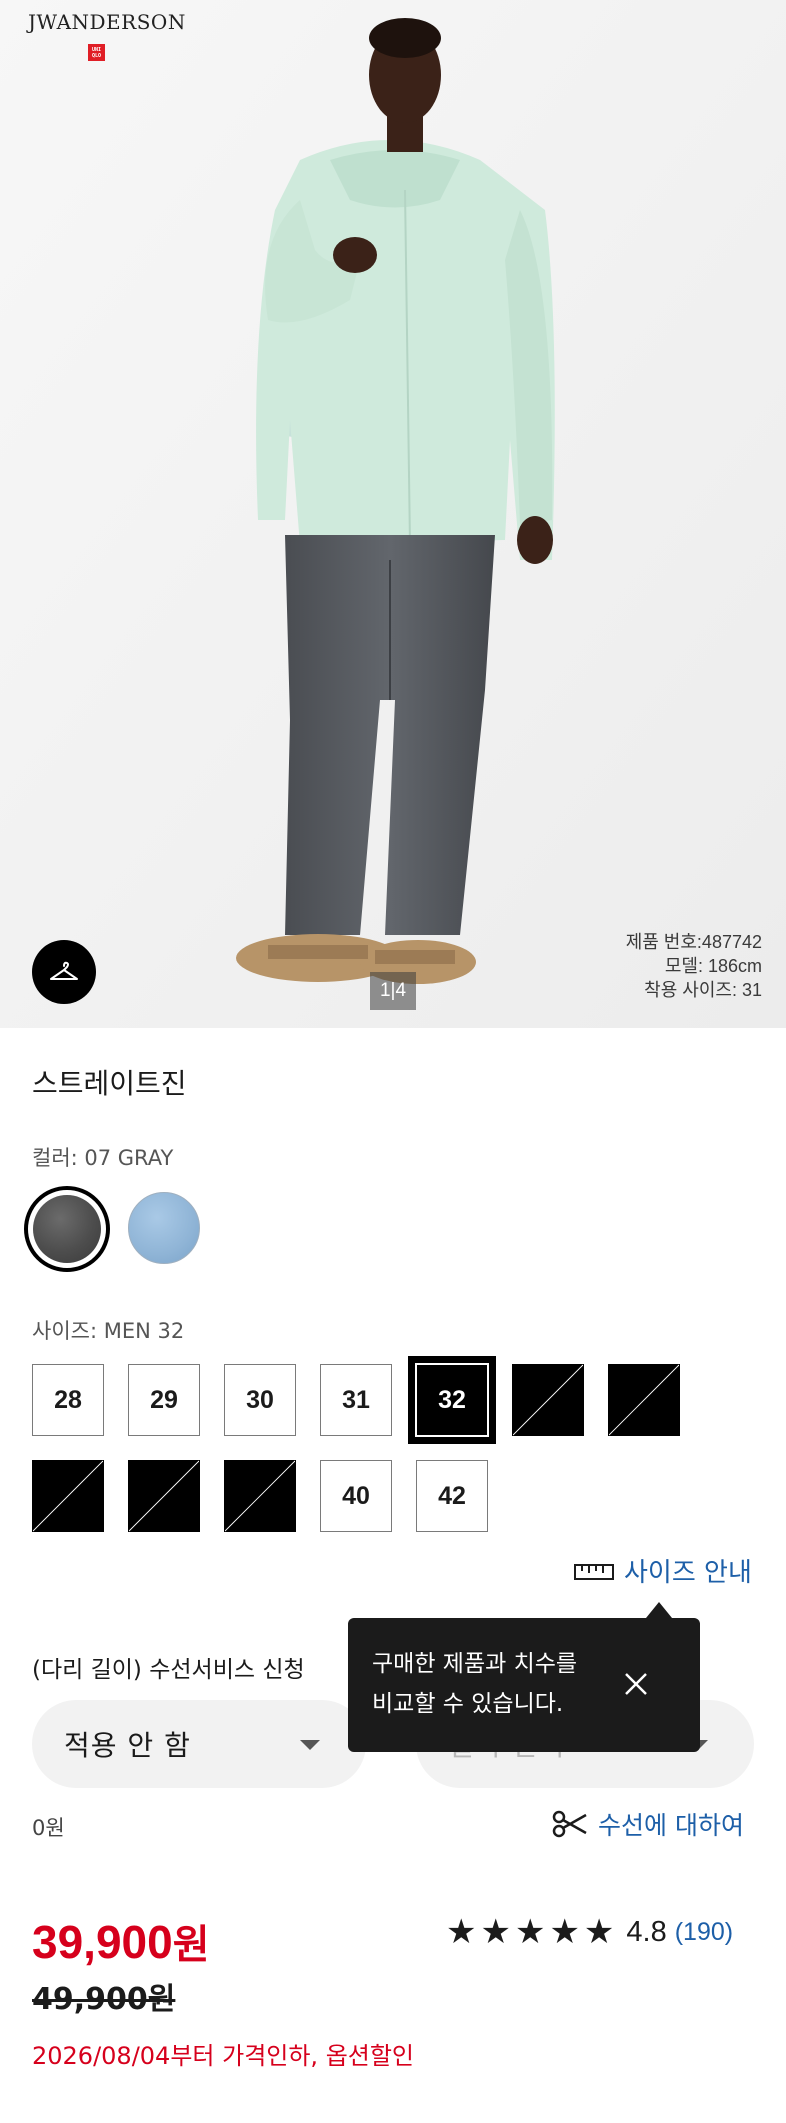 This screenshot has width=786, height=2123. I want to click on original-price: 49,900원, so click(104, 1999).